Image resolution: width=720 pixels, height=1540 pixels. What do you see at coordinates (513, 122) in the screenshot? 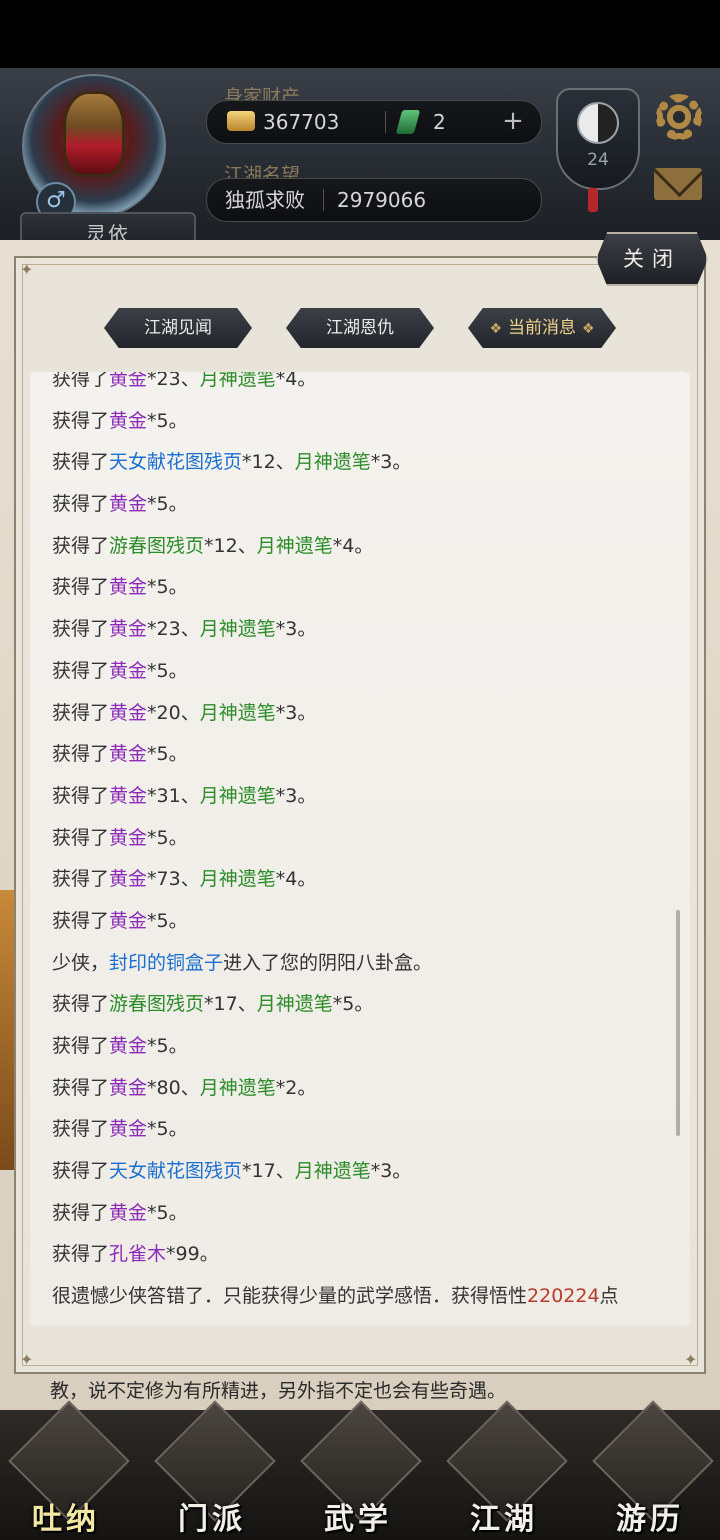
I see `add-currency-button: +` at bounding box center [513, 122].